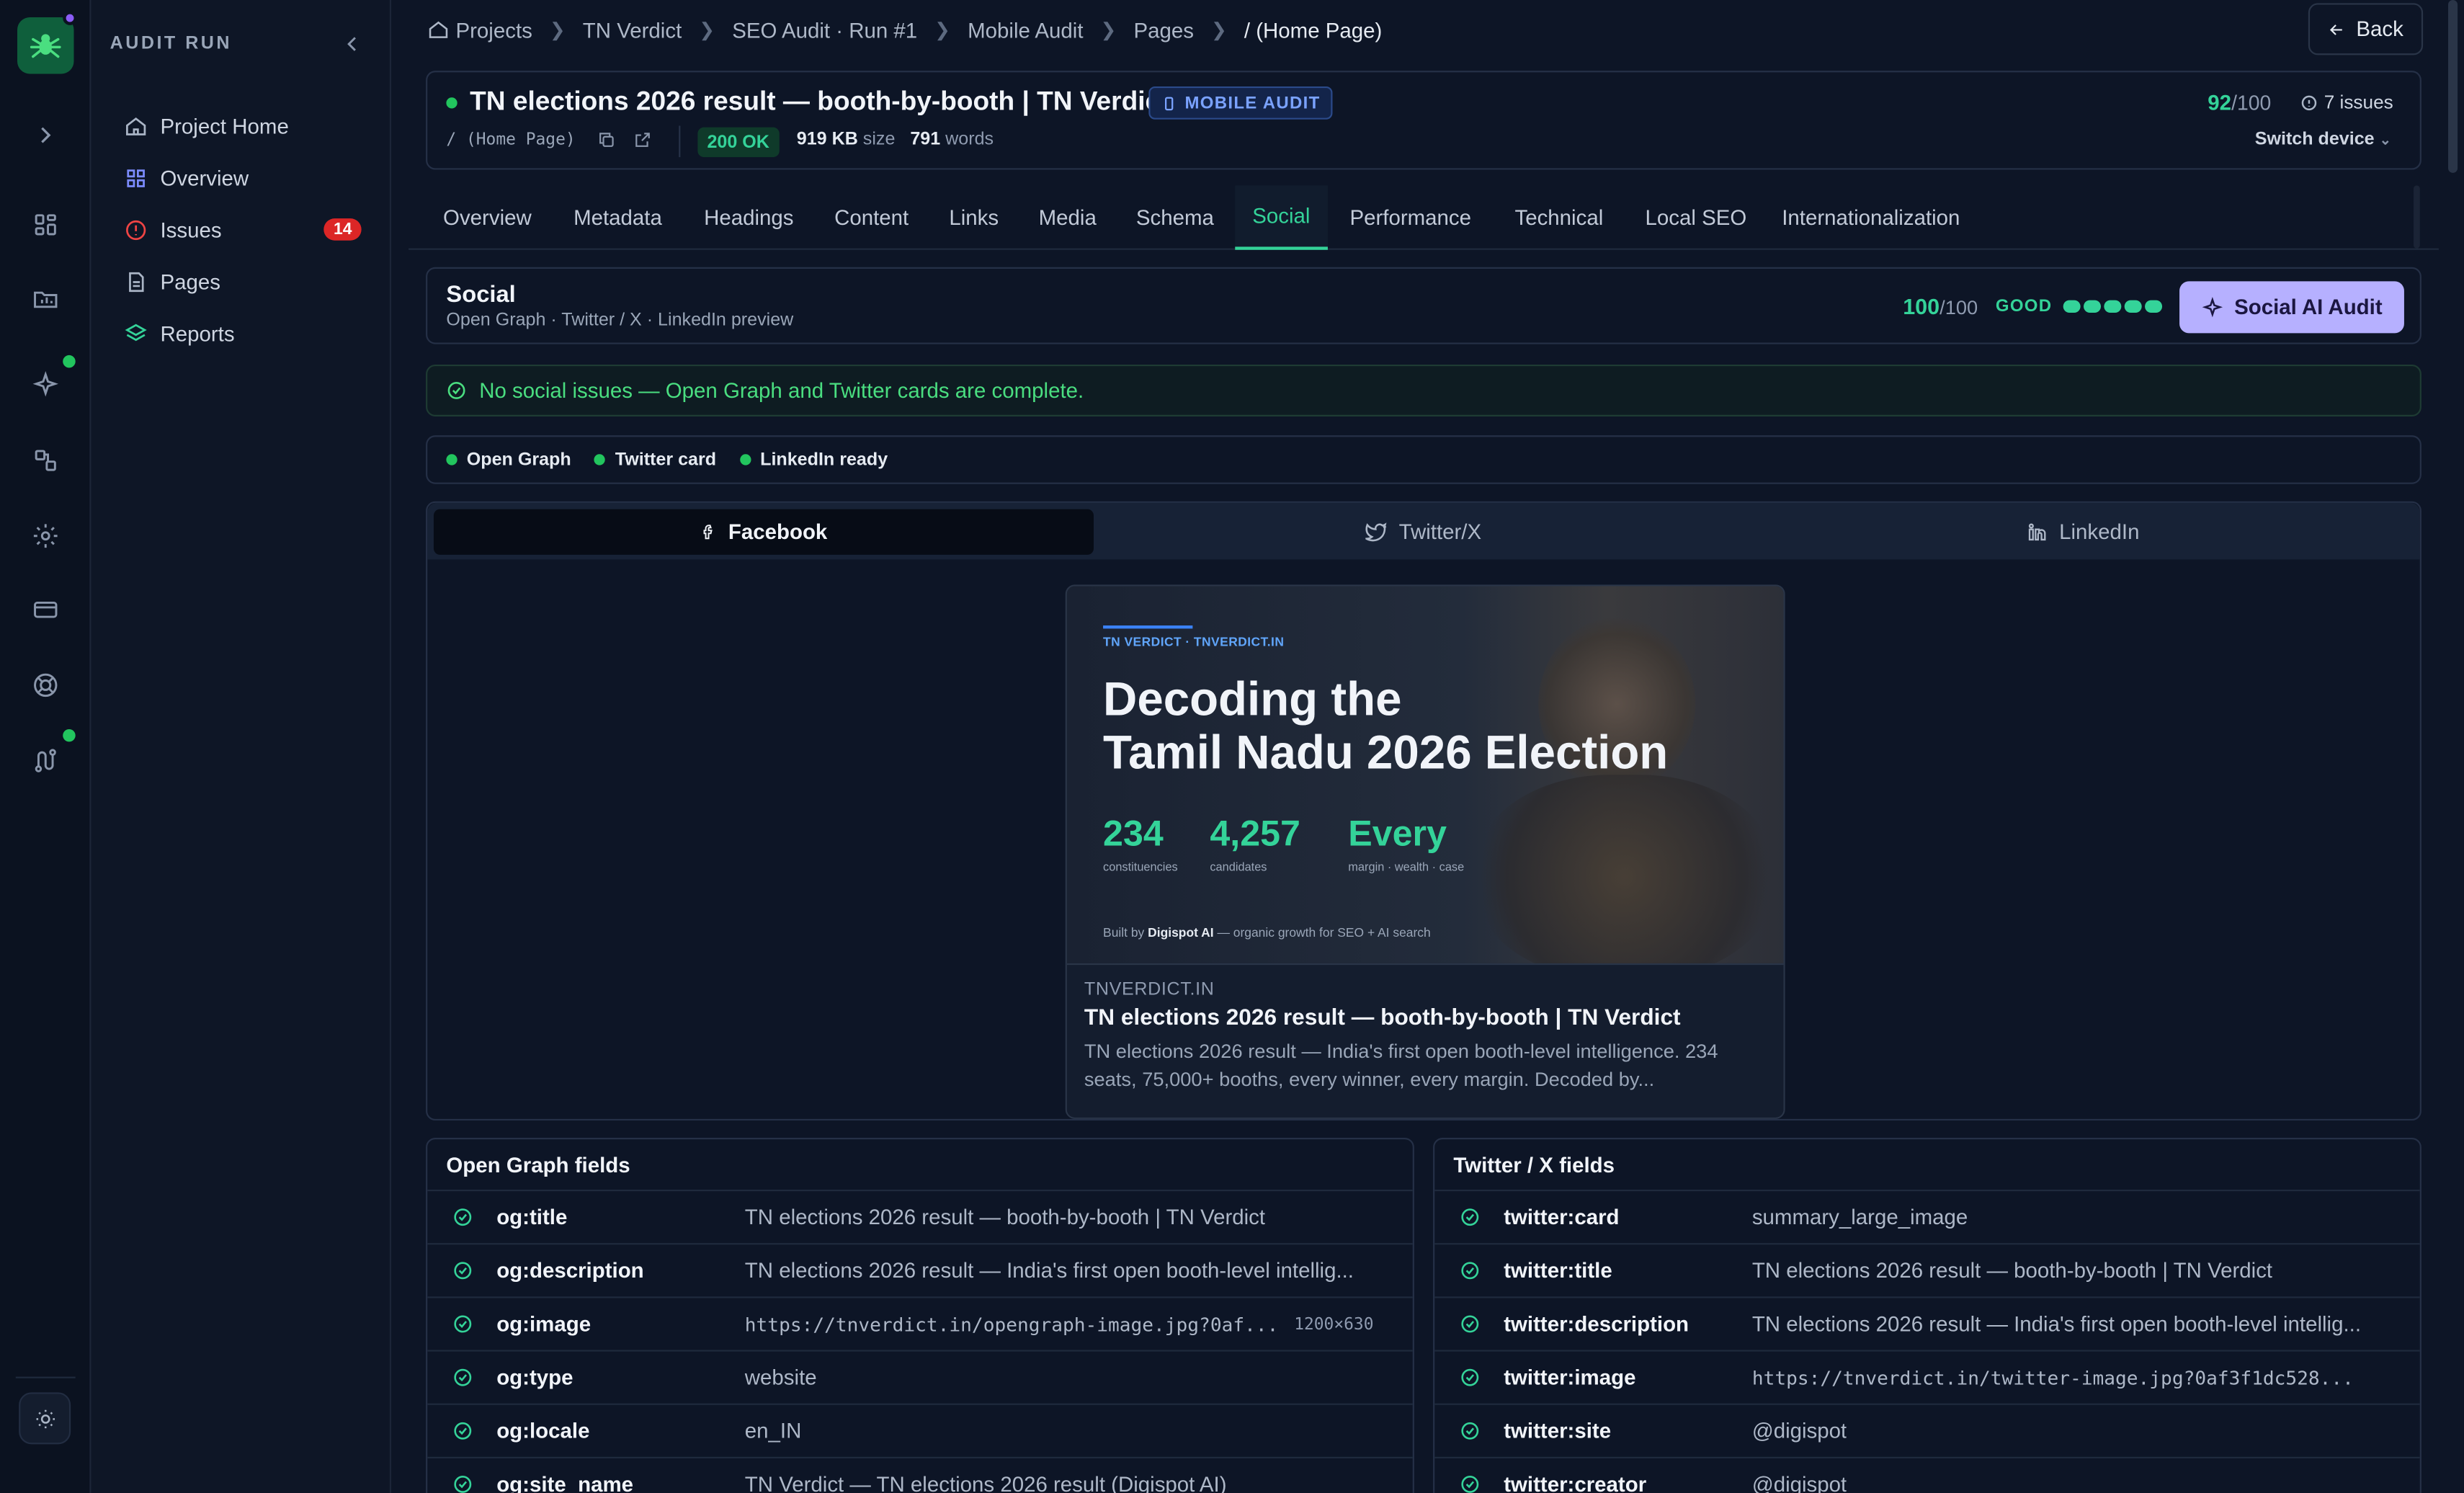 The image size is (2464, 1493). Describe the element at coordinates (242, 333) in the screenshot. I see `sidebar-item-reports: Reports` at that location.